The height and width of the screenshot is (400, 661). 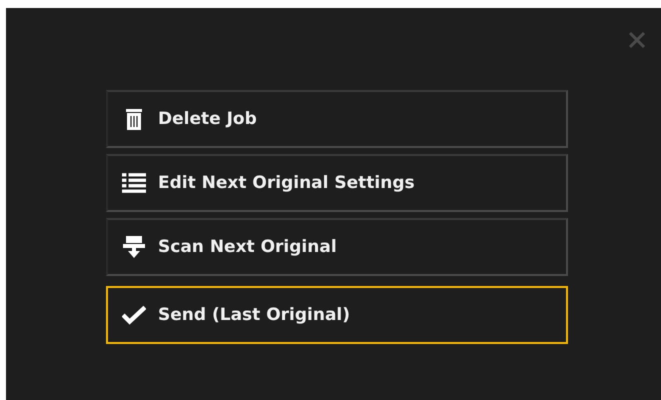 What do you see at coordinates (337, 119) in the screenshot?
I see `menu-item: Delete Job` at bounding box center [337, 119].